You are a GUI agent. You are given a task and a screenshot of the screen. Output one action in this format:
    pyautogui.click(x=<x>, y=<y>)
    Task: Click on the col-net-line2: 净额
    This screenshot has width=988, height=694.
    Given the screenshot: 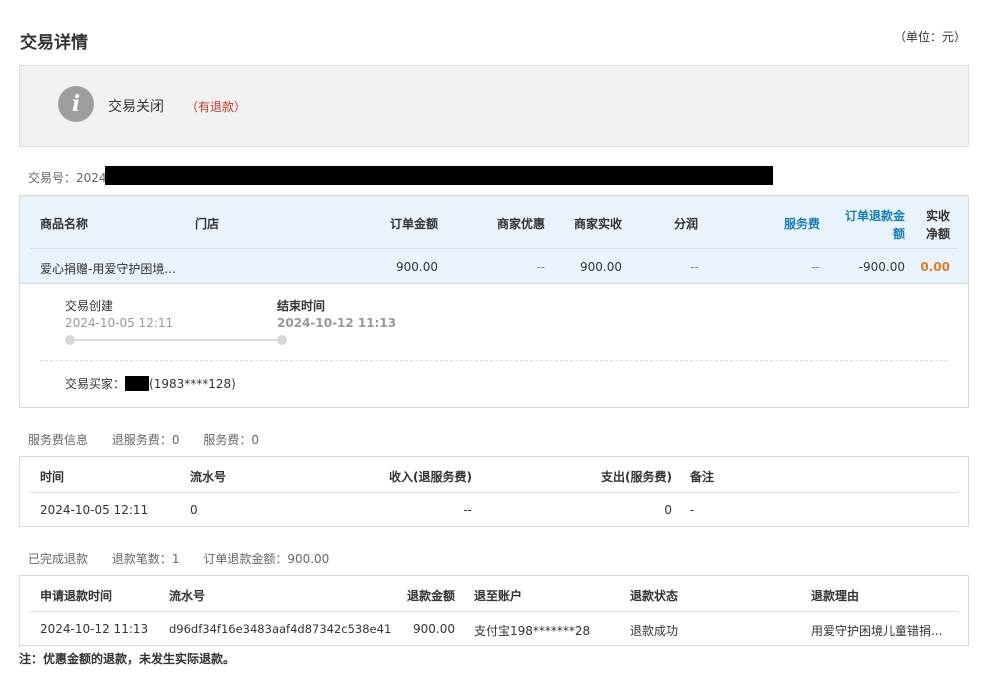 What is the action you would take?
    pyautogui.click(x=937, y=234)
    